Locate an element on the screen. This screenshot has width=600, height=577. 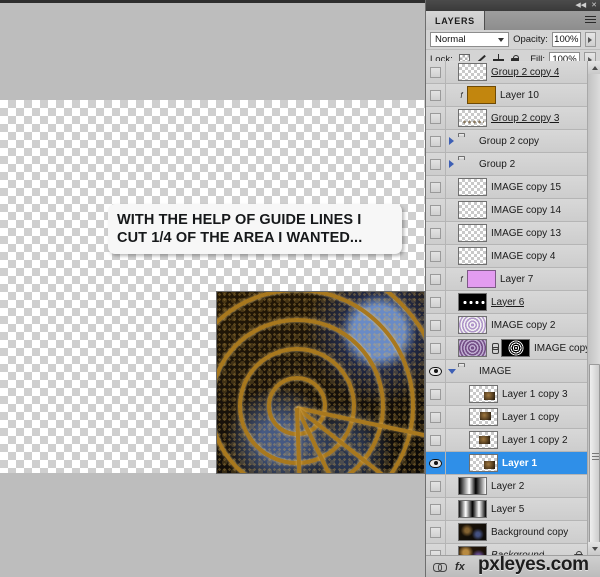
layer-row: Group 2 is located at coordinates (513, 164).